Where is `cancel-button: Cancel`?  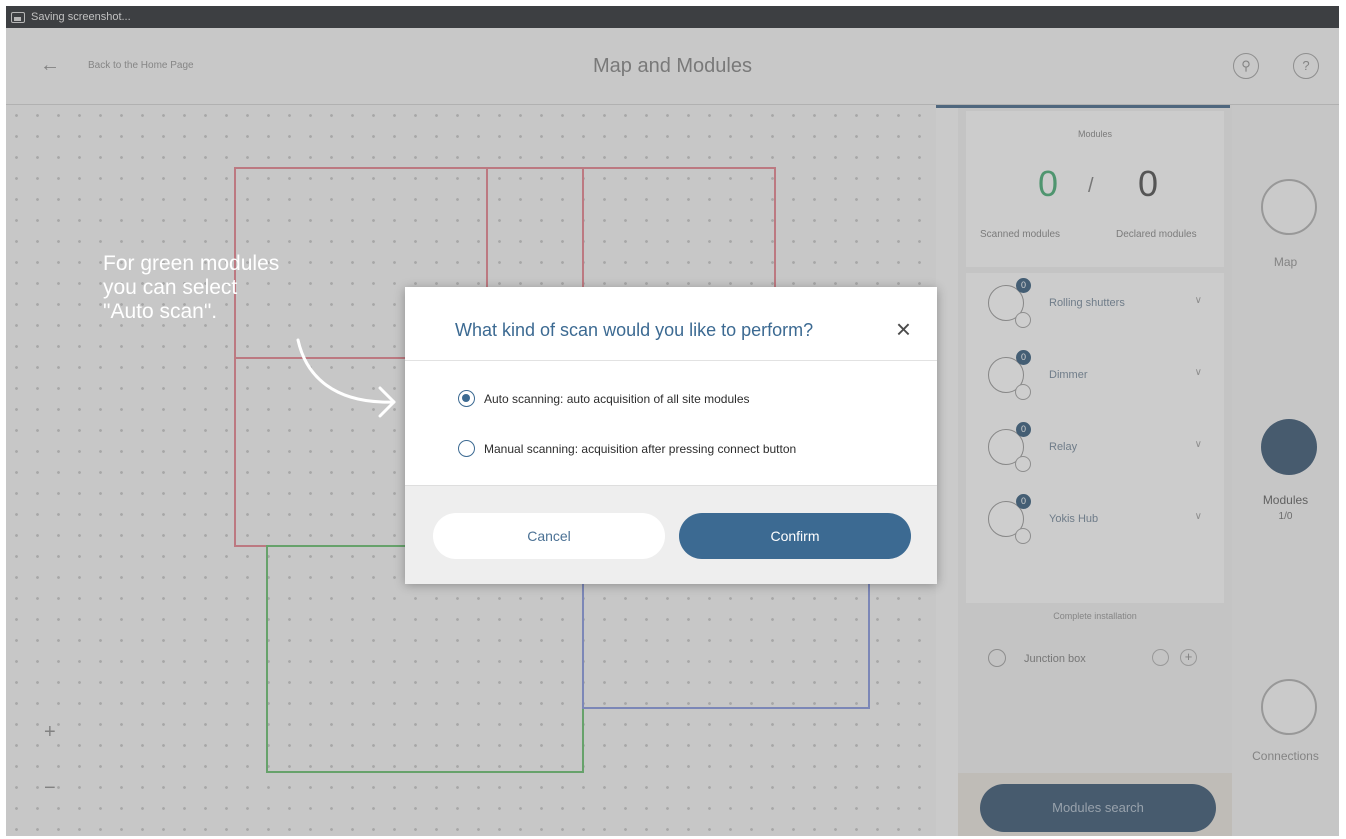
cancel-button: Cancel is located at coordinates (549, 536).